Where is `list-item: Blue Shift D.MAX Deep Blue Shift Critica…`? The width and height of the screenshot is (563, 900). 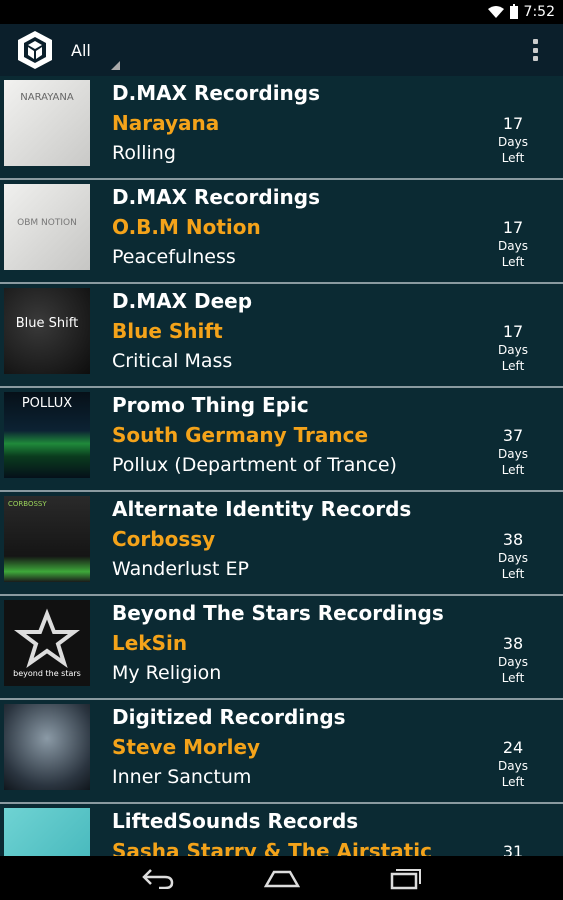 list-item: Blue Shift D.MAX Deep Blue Shift Critica… is located at coordinates (281, 336).